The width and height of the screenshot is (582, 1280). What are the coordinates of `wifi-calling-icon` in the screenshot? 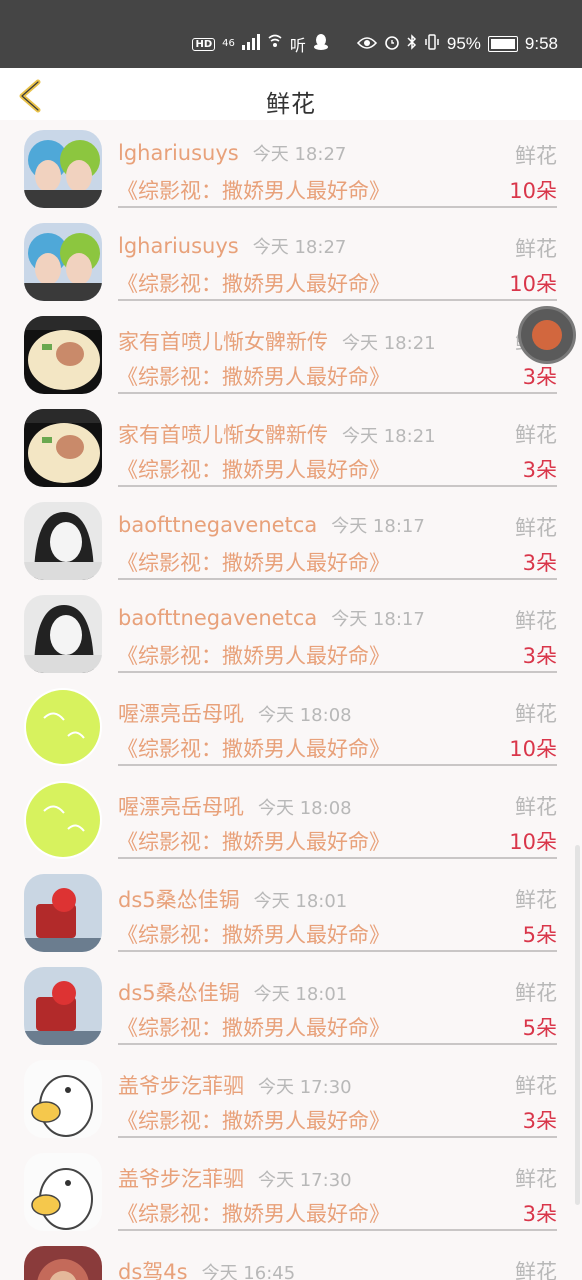 It's located at (275, 44).